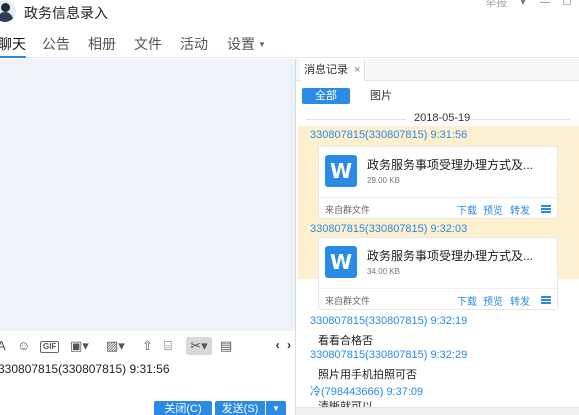 This screenshot has height=415, width=579. Describe the element at coordinates (345, 341) in the screenshot. I see `message-text: 看看合格否` at that location.